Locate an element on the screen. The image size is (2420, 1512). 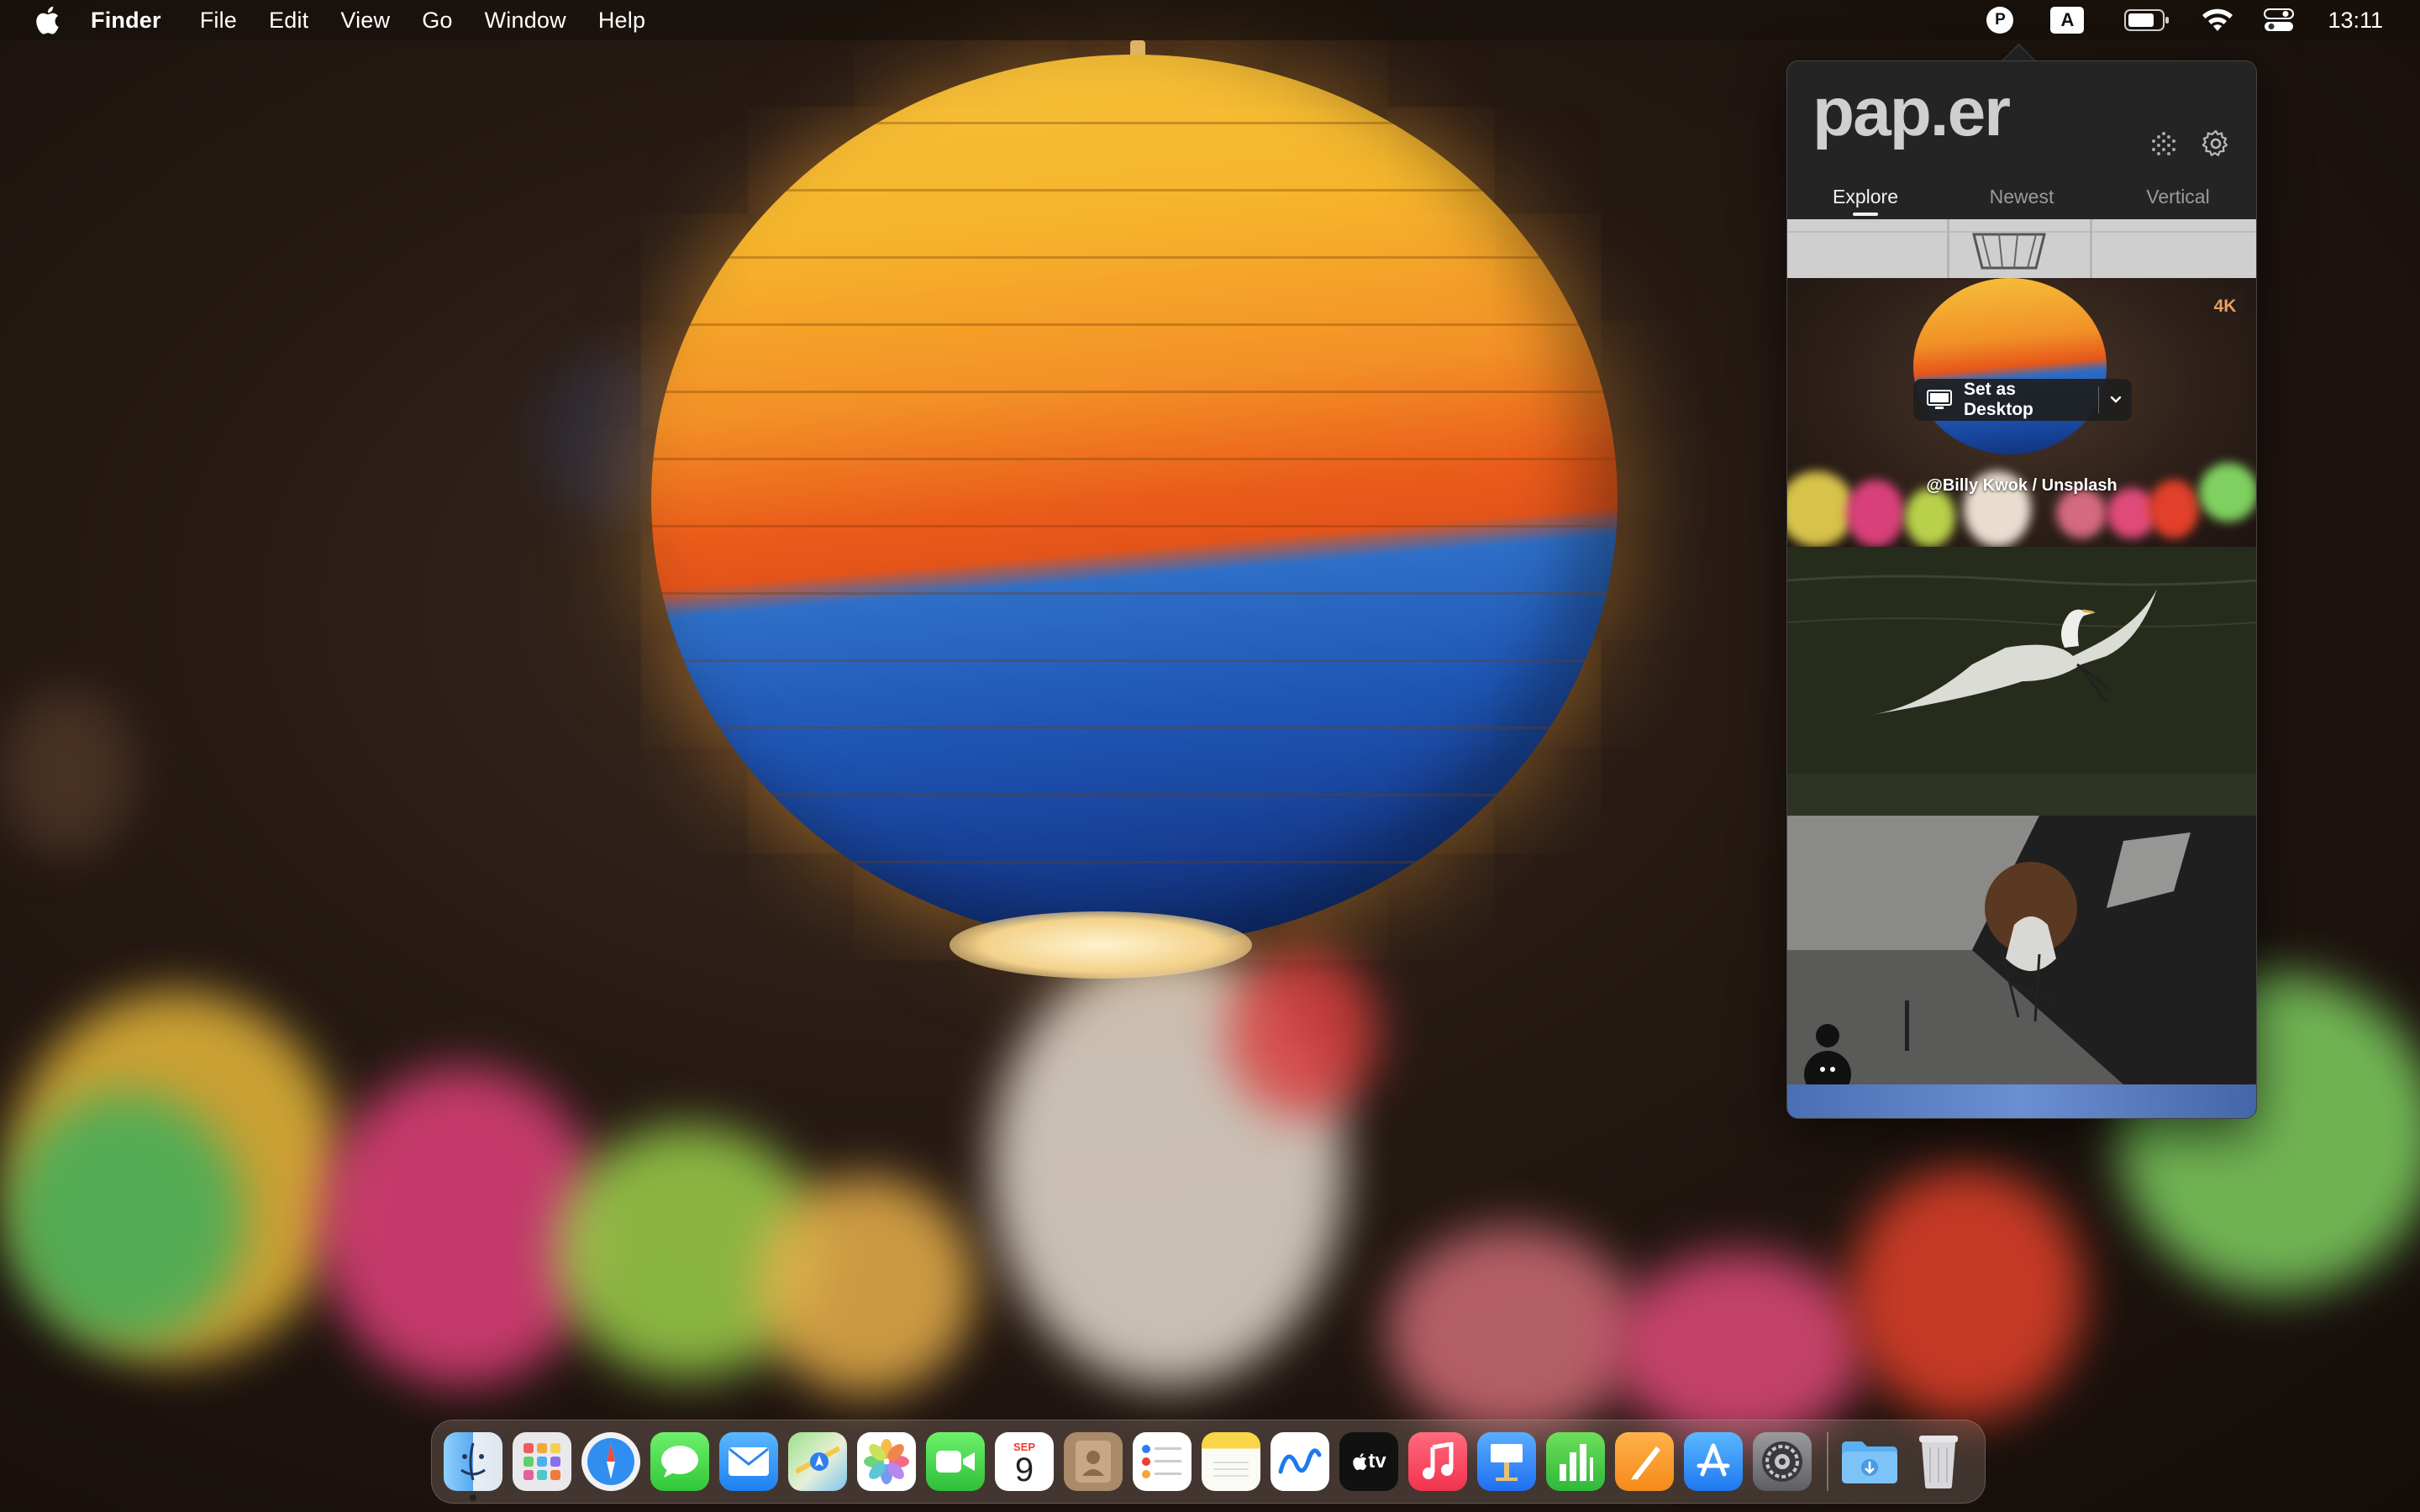
dock-contacts-icon is located at coordinates (1093, 1461).